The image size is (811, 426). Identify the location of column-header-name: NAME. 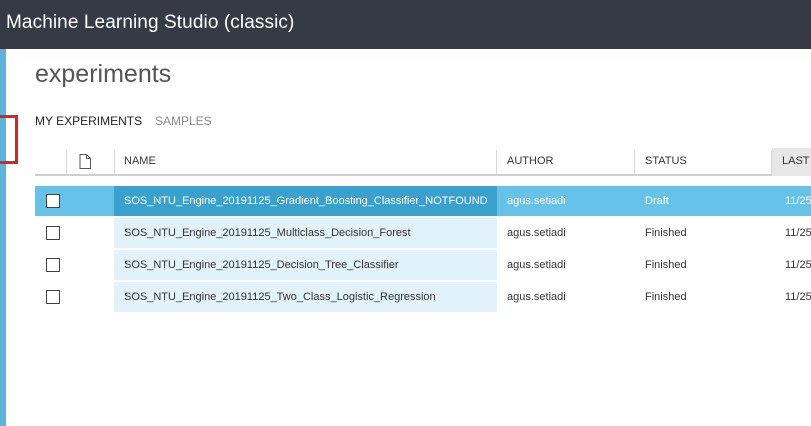
(305, 162).